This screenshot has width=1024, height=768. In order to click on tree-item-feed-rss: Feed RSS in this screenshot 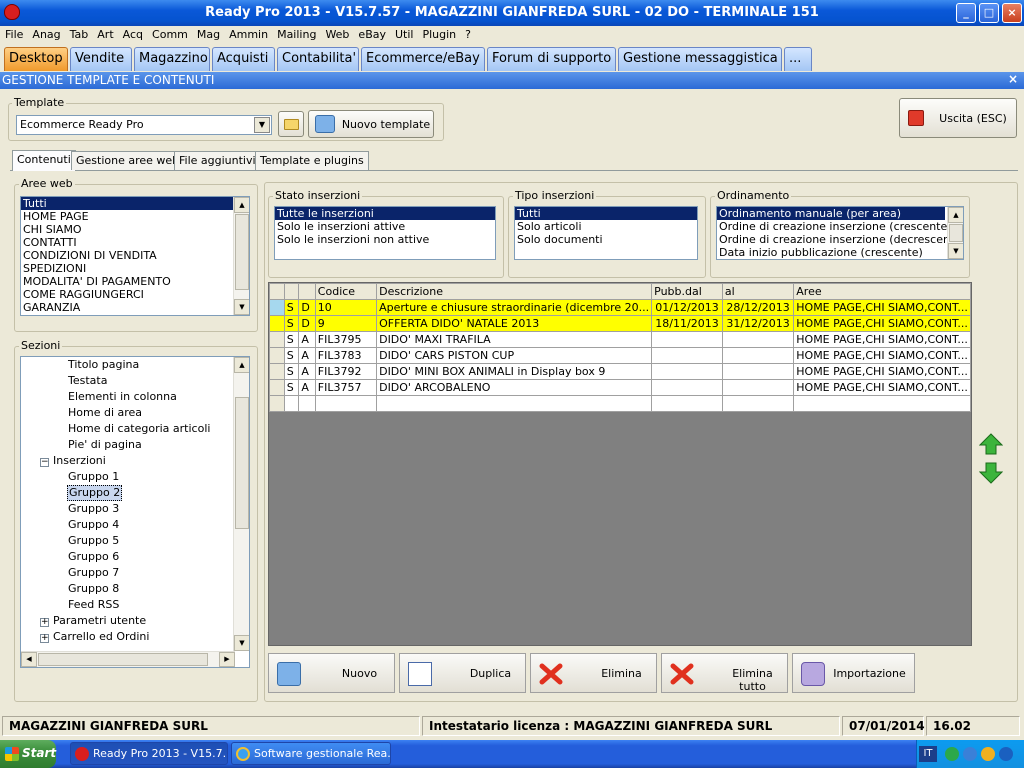, I will do `click(93, 605)`.